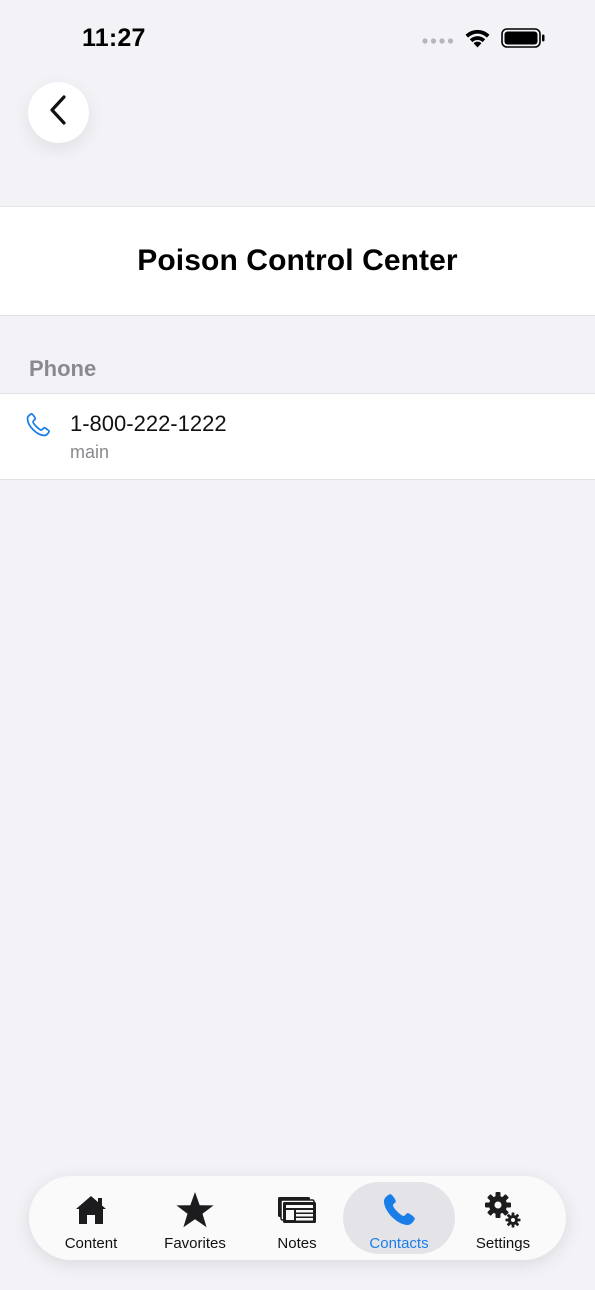 This screenshot has width=595, height=1290. What do you see at coordinates (114, 38) in the screenshot?
I see `status-time: 11:27` at bounding box center [114, 38].